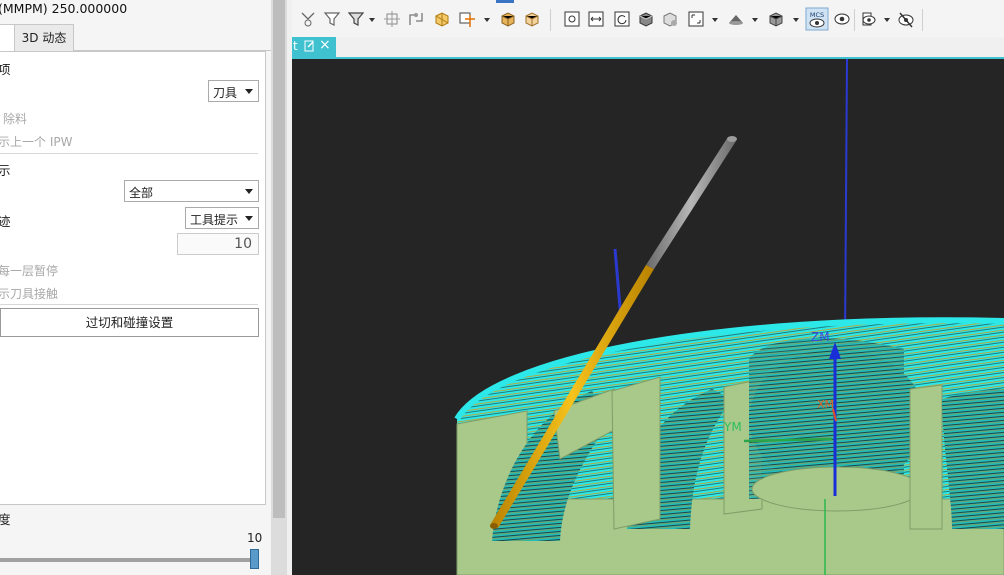 The image size is (1004, 575). Describe the element at coordinates (732, 427) in the screenshot. I see `ym-axis-label: YM` at that location.